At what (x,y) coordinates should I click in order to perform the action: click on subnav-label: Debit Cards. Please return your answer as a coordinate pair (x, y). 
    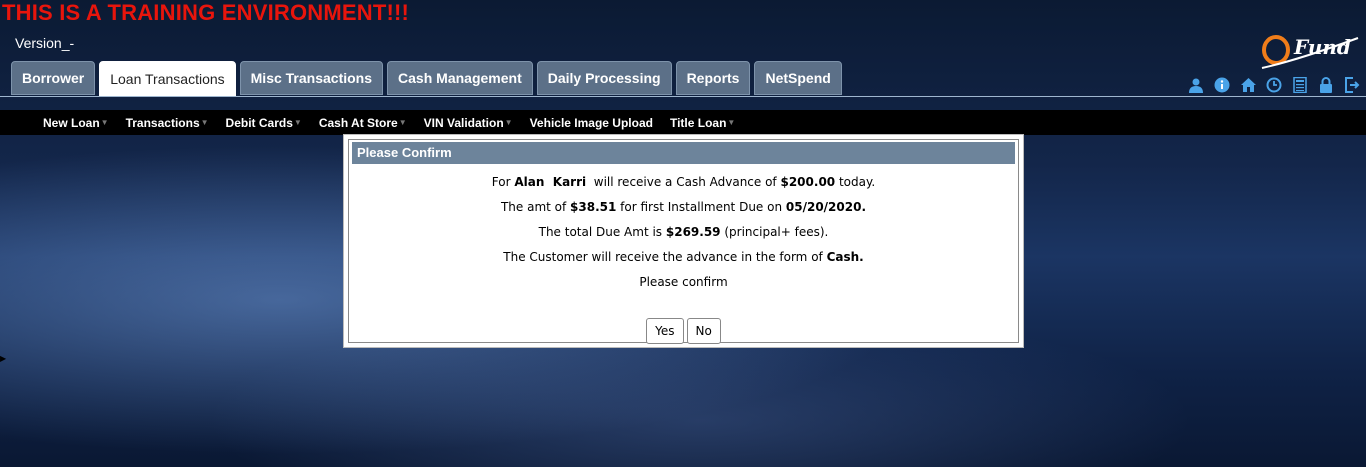
    Looking at the image, I should click on (259, 122).